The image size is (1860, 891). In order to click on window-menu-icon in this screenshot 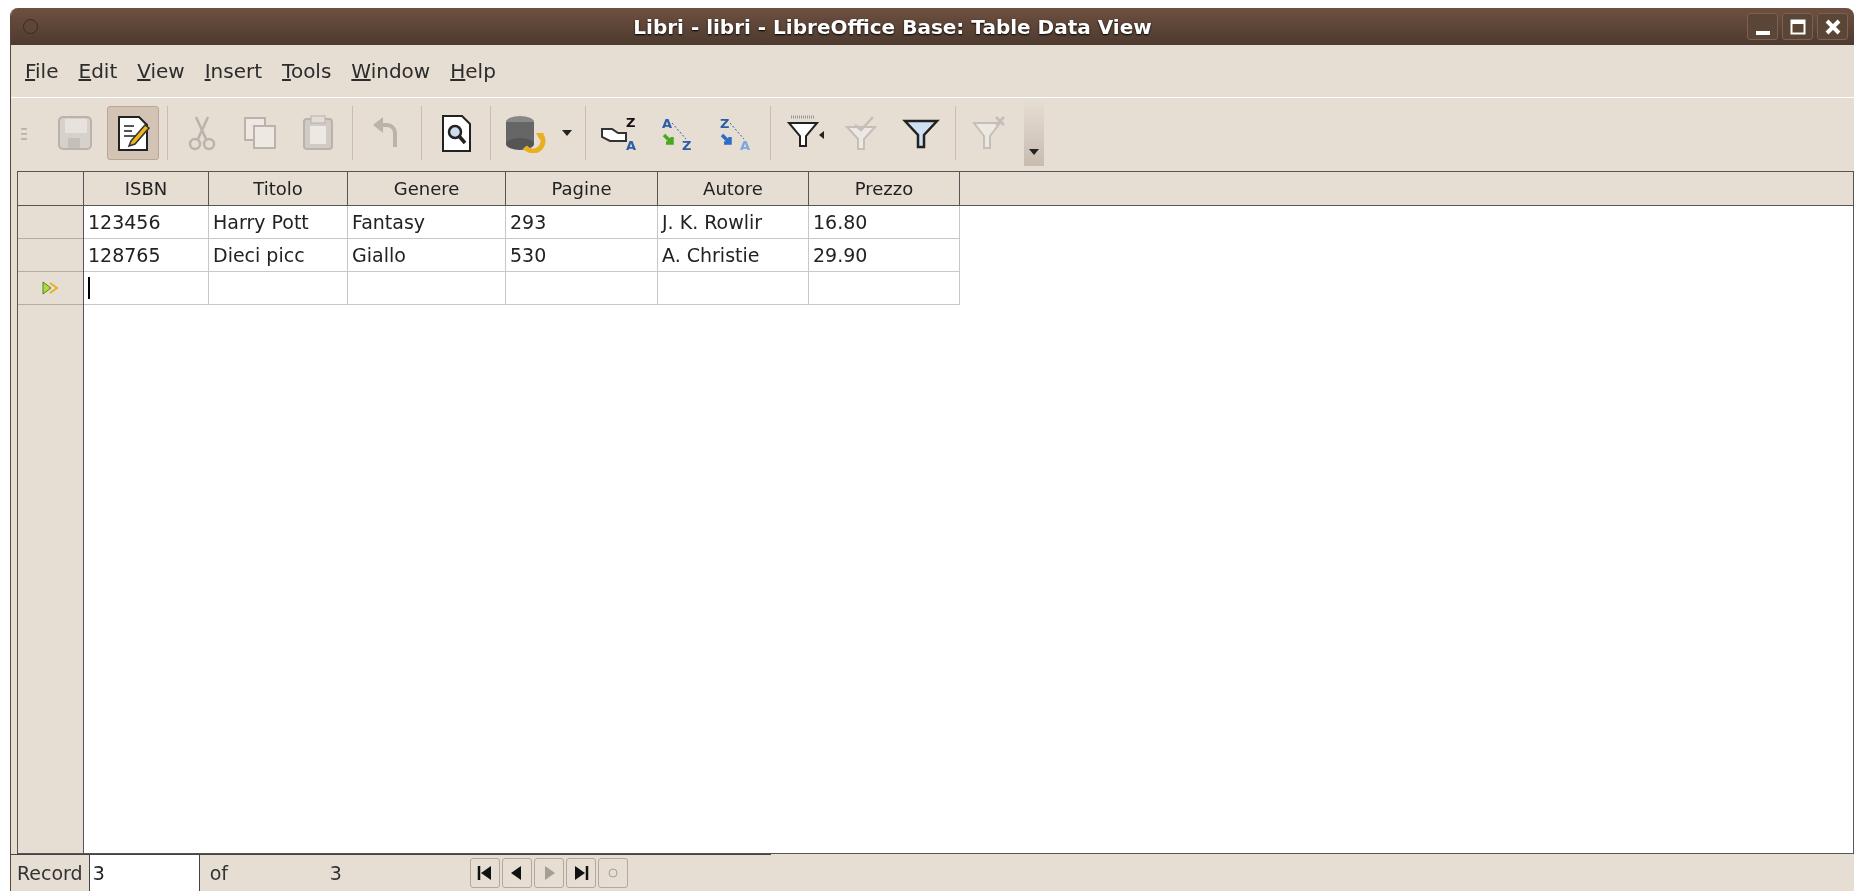, I will do `click(30, 26)`.